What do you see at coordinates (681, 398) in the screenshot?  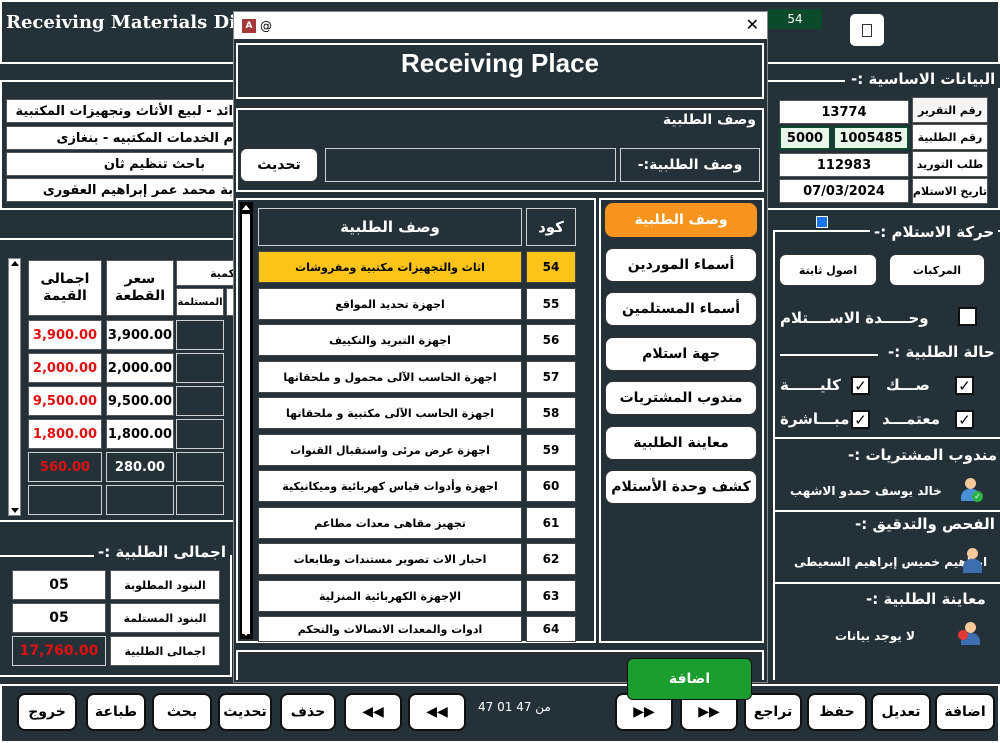 I see `menu-purchases-rep: مندوب المشتريات` at bounding box center [681, 398].